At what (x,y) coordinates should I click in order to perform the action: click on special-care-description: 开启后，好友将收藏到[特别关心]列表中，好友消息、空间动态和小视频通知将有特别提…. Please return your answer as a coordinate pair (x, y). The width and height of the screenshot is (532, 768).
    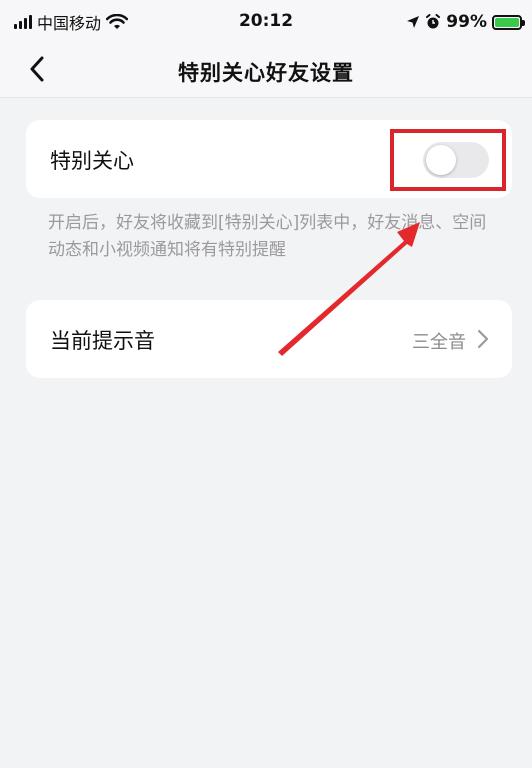
    Looking at the image, I should click on (267, 236).